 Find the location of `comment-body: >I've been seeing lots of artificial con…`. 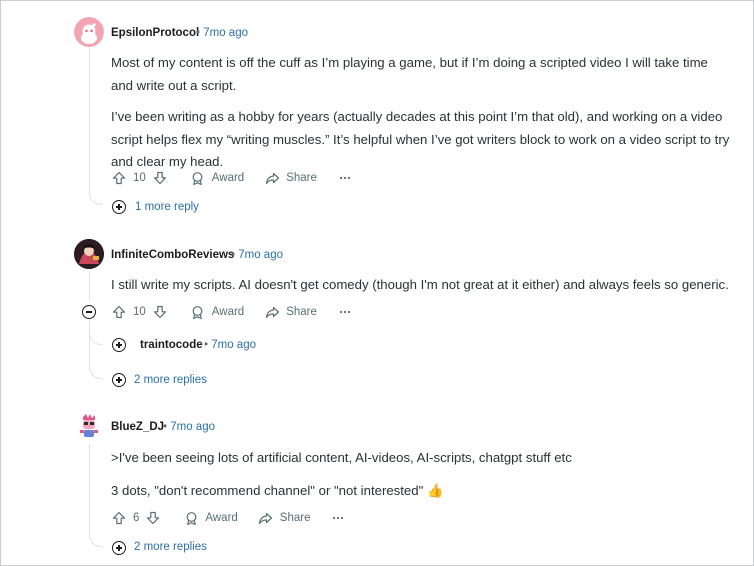

comment-body: >I've been seeing lots of artificial con… is located at coordinates (421, 458).